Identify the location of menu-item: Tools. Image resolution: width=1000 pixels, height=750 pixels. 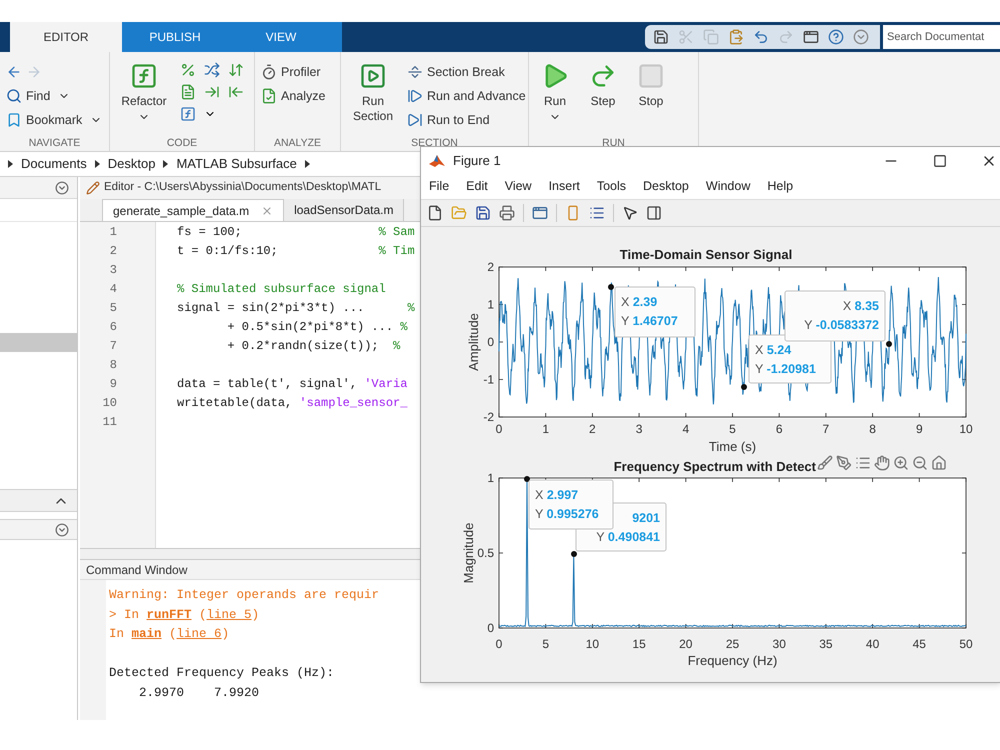
(611, 186).